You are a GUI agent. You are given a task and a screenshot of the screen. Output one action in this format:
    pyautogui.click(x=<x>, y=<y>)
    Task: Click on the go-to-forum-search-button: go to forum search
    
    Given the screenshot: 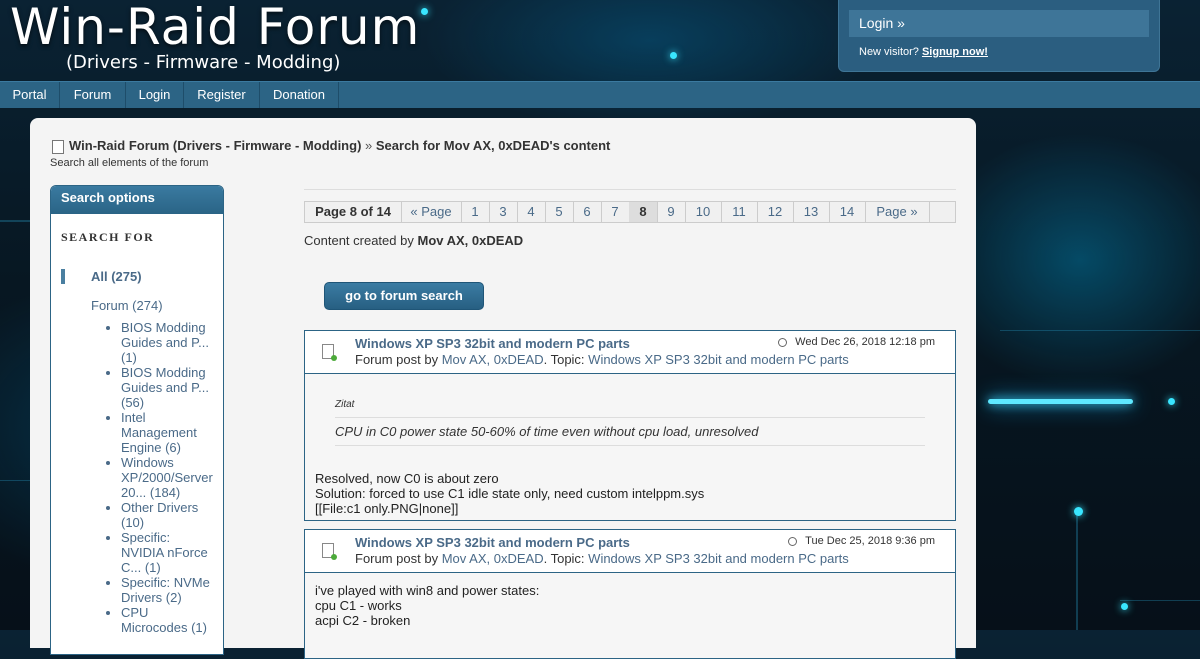 What is the action you would take?
    pyautogui.click(x=404, y=296)
    